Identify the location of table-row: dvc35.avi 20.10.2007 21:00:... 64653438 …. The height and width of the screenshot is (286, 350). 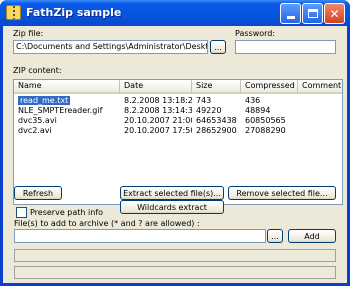
(178, 121).